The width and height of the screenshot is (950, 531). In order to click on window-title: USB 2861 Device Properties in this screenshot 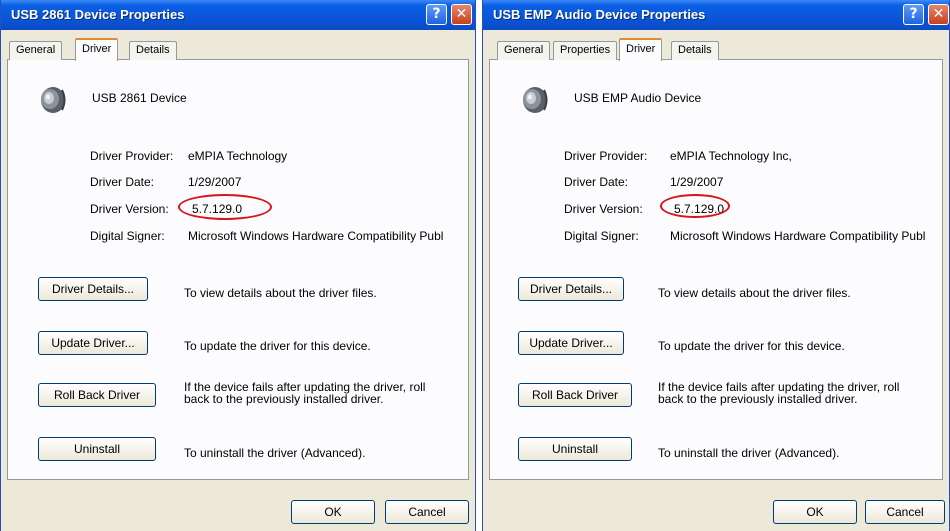, I will do `click(98, 14)`.